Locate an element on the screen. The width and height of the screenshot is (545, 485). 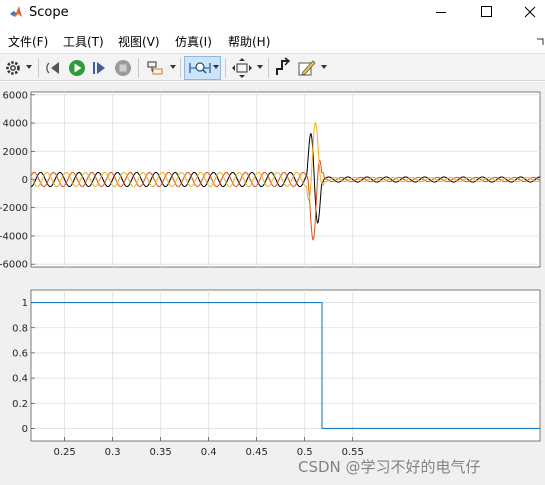
menu-bar: 文件(F) 工具(T) 视图(V) 仿真(I) 帮助(H) is located at coordinates (272, 40).